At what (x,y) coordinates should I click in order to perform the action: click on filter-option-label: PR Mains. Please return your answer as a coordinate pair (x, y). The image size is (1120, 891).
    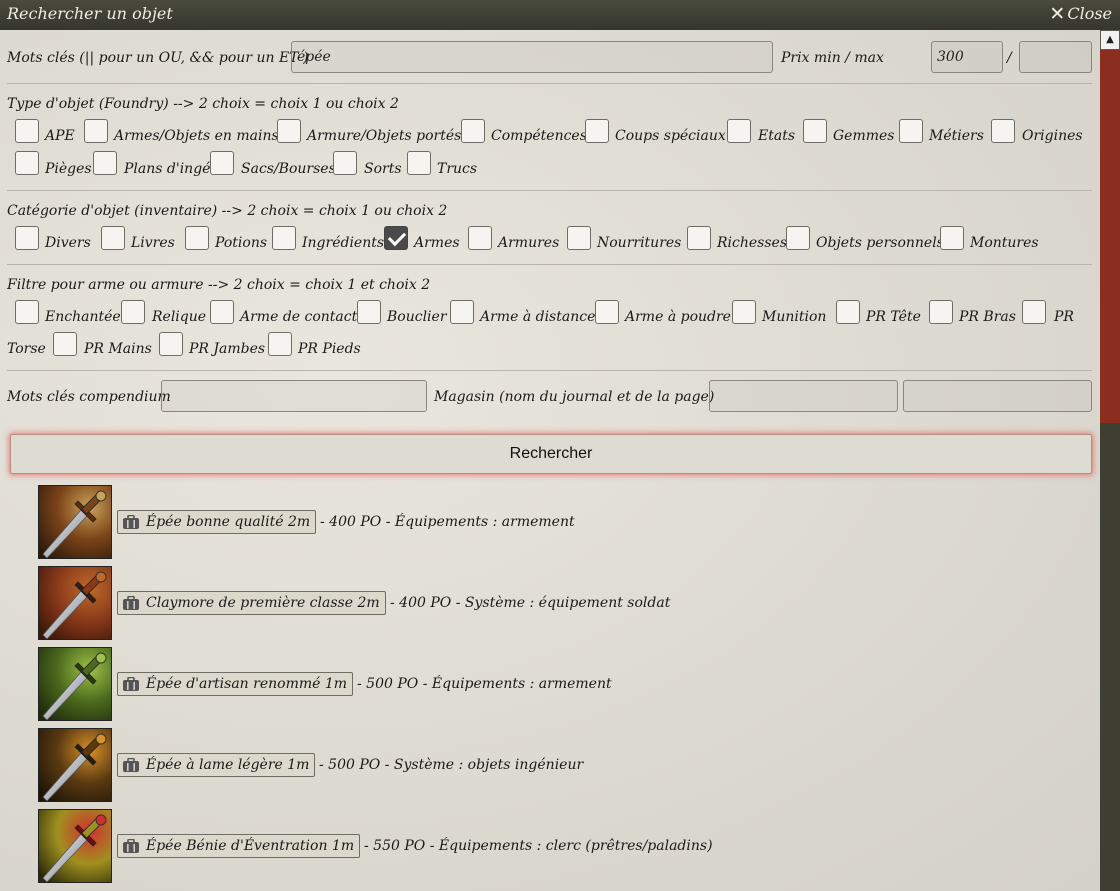
    Looking at the image, I should click on (118, 349).